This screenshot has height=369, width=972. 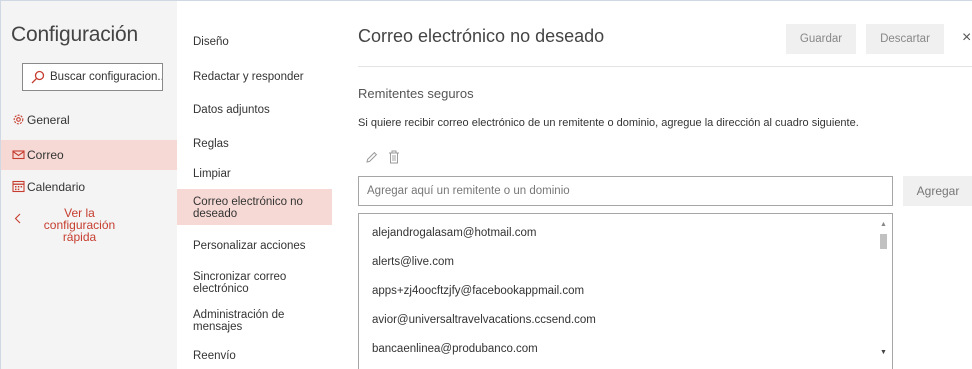 I want to click on nav-item-rules: Reglas, so click(x=254, y=144).